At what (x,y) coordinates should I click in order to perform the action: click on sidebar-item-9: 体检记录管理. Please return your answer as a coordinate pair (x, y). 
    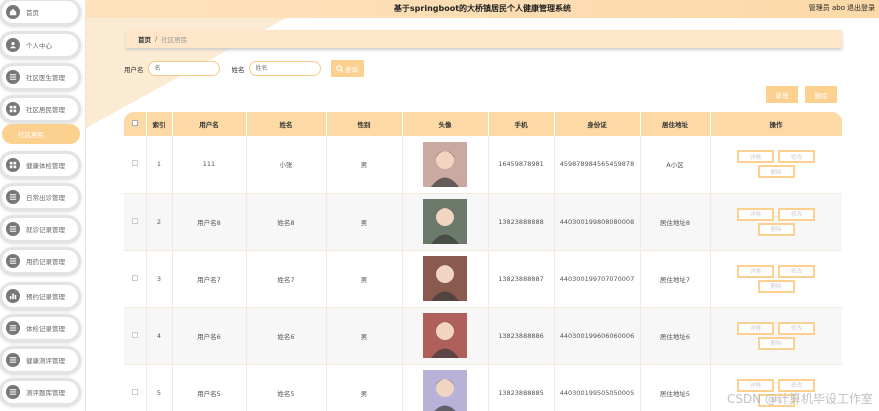
    Looking at the image, I should click on (40, 328).